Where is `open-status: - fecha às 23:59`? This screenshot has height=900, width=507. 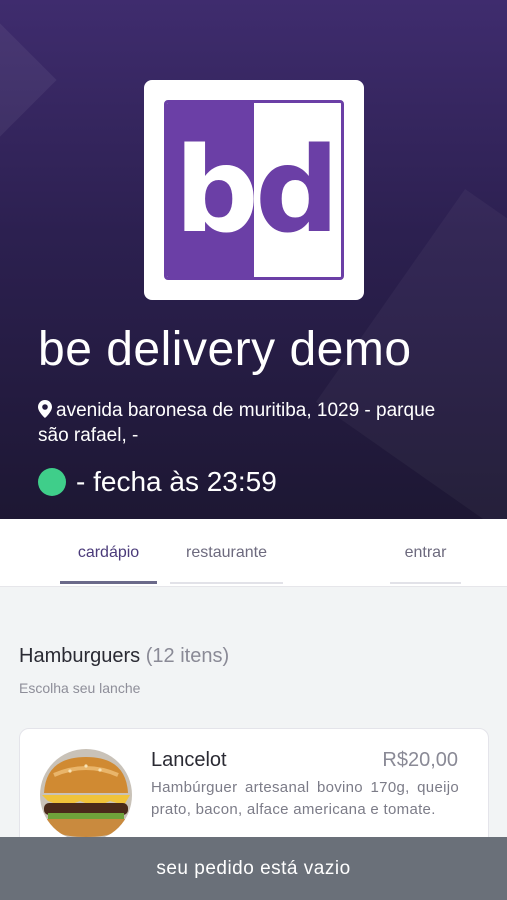
open-status: - fecha às 23:59 is located at coordinates (157, 482).